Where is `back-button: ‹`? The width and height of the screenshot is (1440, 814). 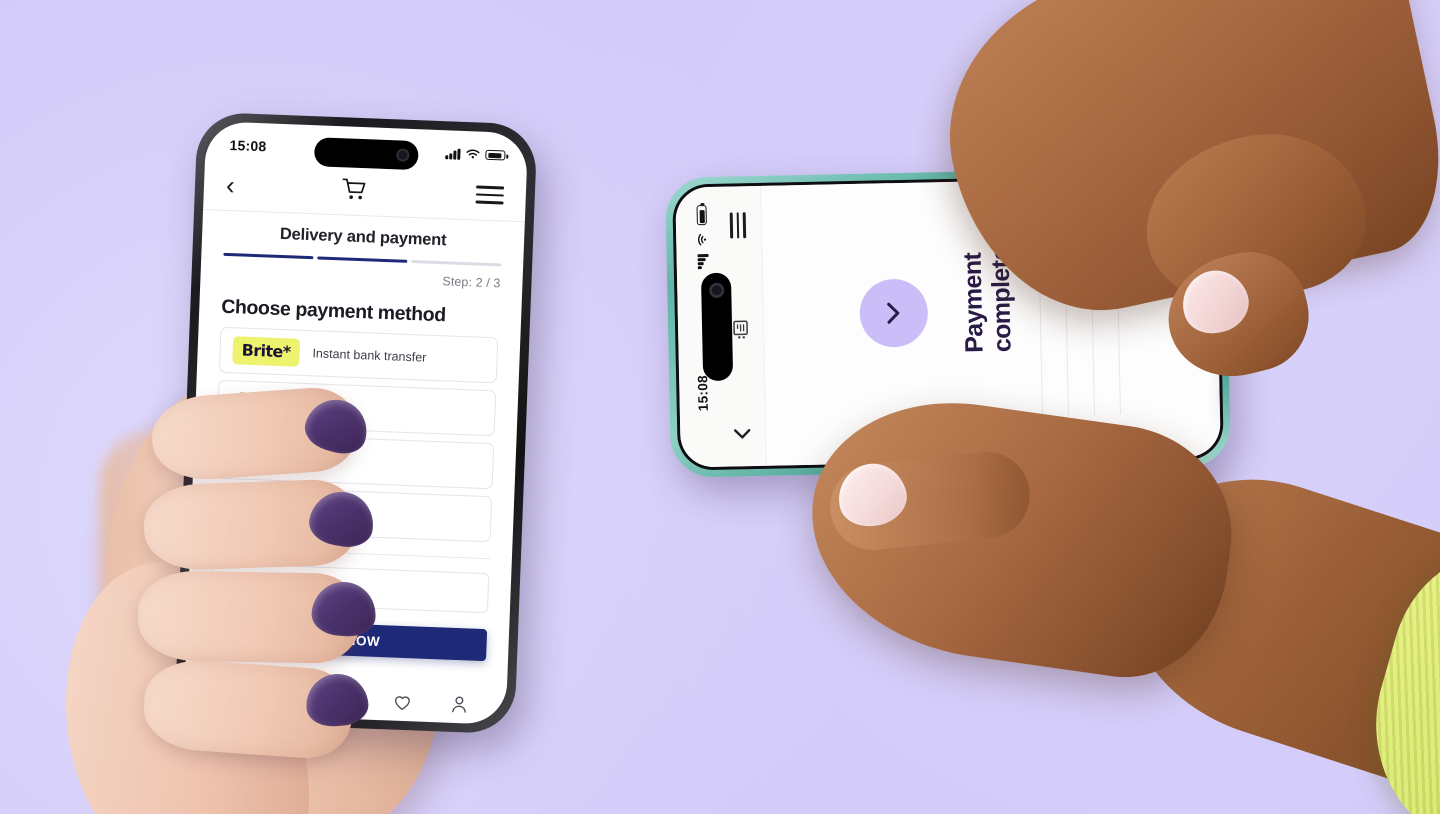 back-button: ‹ is located at coordinates (230, 185).